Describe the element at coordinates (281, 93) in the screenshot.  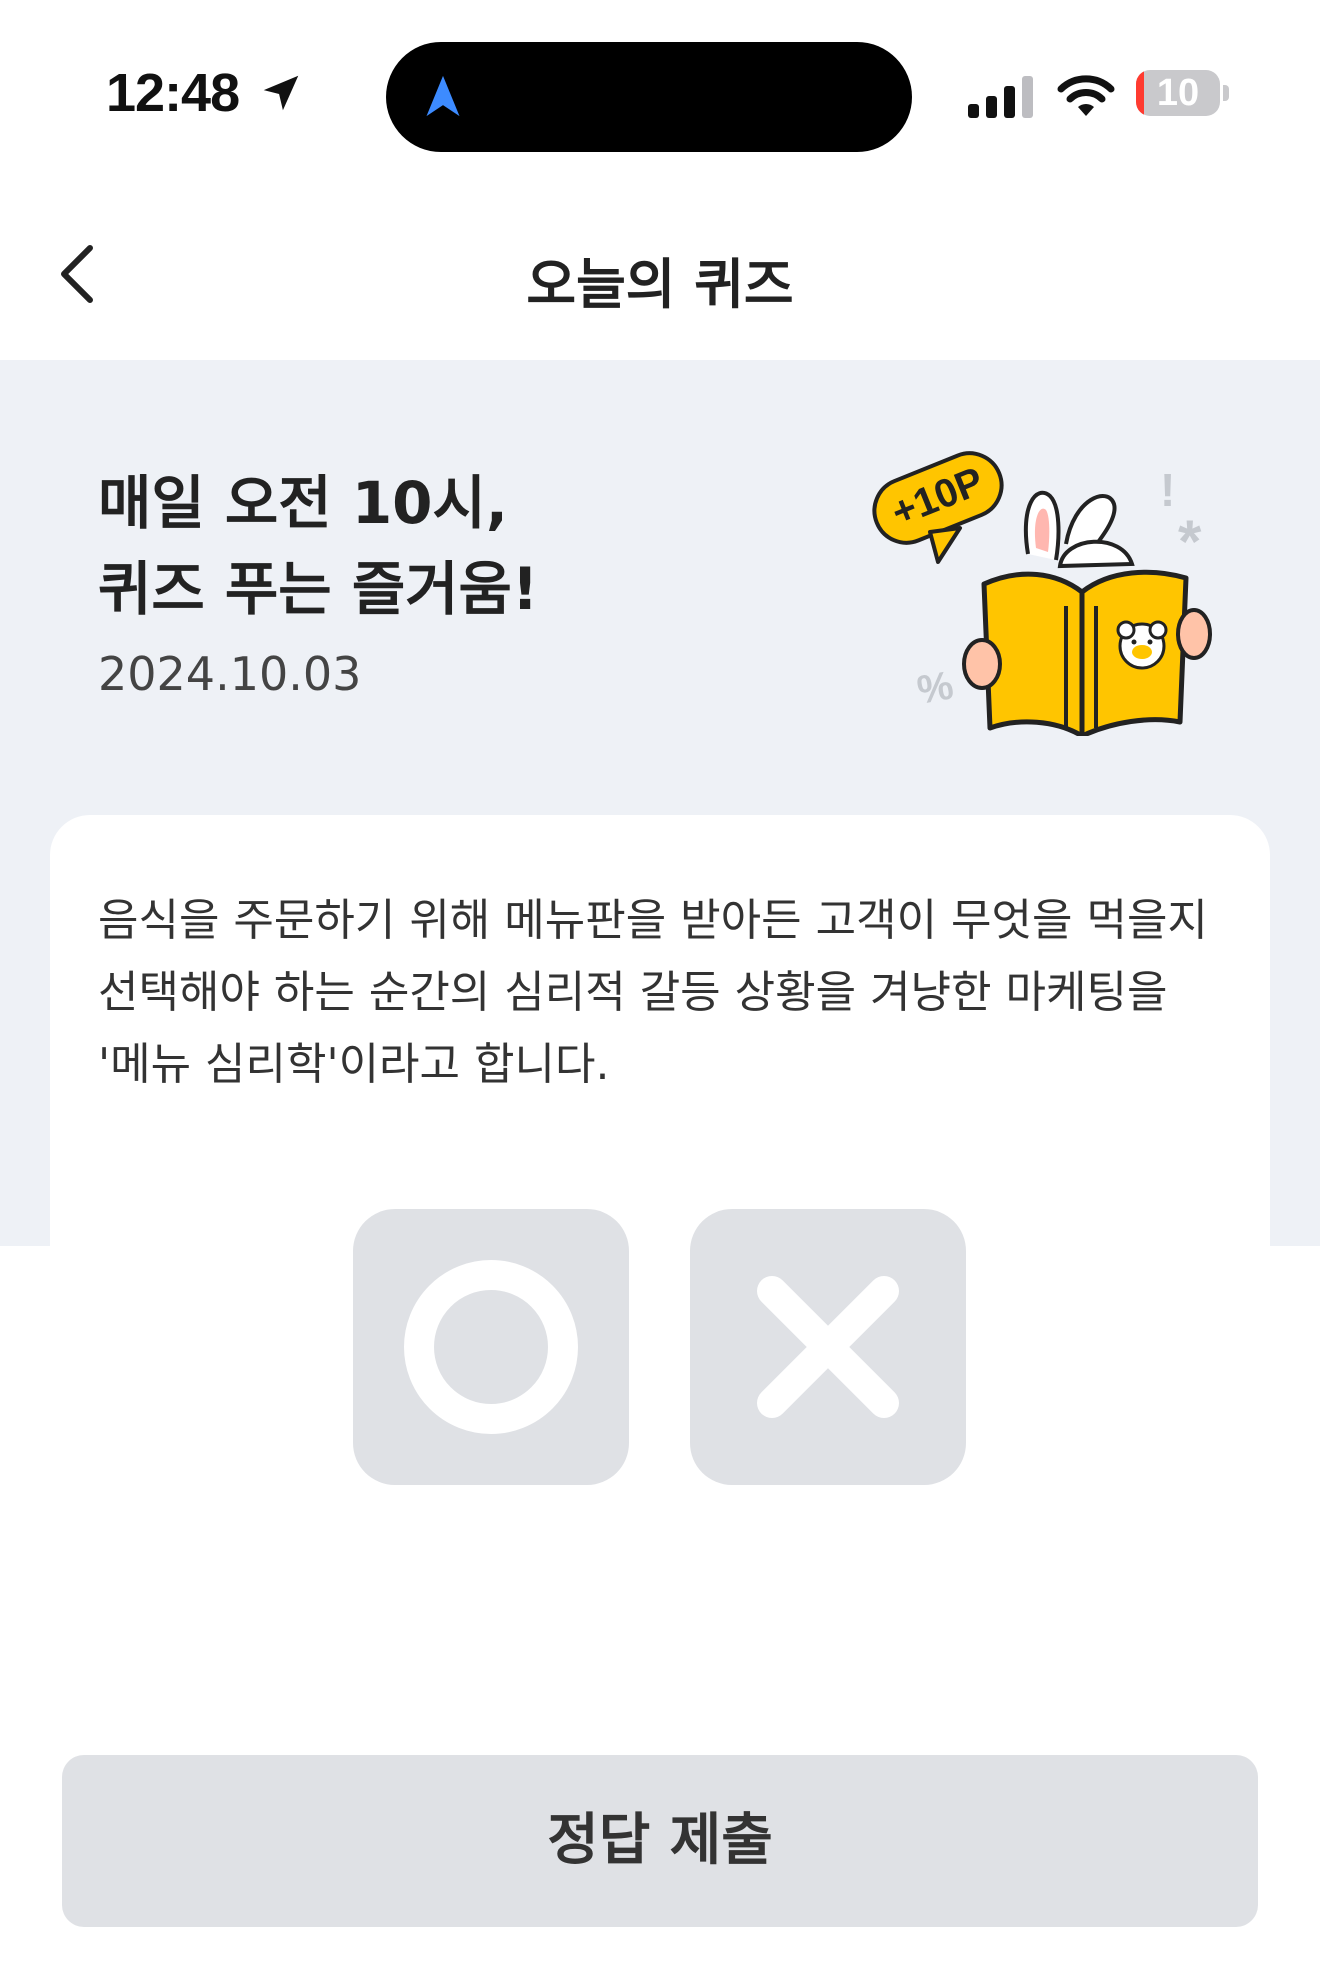
I see `location-arrow-icon` at that location.